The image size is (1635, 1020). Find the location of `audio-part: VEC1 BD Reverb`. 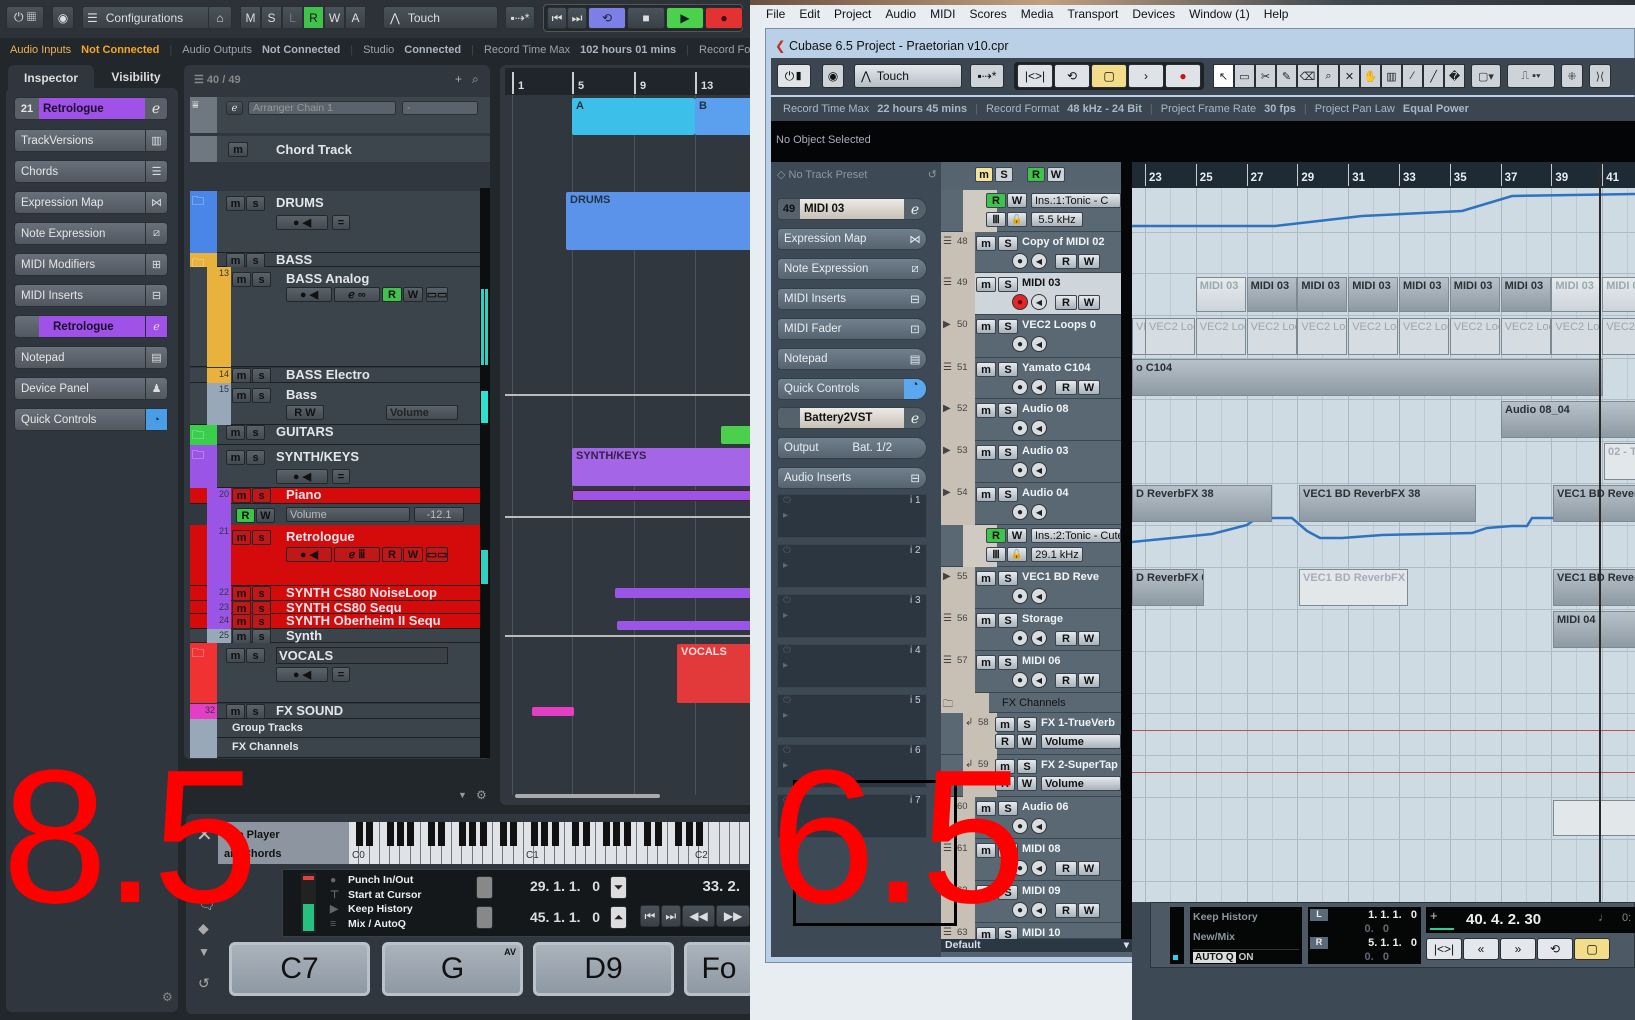

audio-part: VEC1 BD Reverb is located at coordinates (1594, 587).